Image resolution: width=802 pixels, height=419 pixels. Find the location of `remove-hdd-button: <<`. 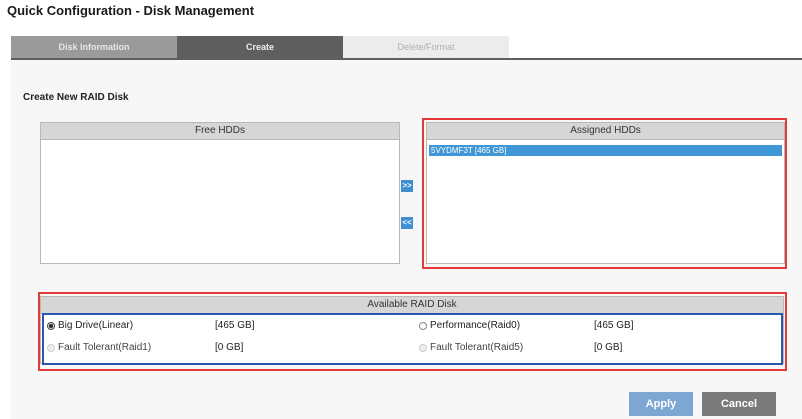

remove-hdd-button: << is located at coordinates (407, 223).